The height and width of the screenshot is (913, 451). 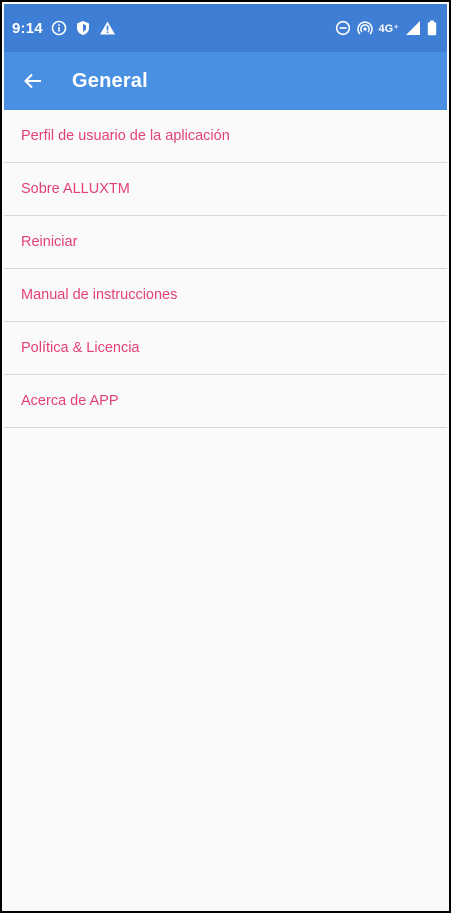 I want to click on info-icon, so click(x=59, y=28).